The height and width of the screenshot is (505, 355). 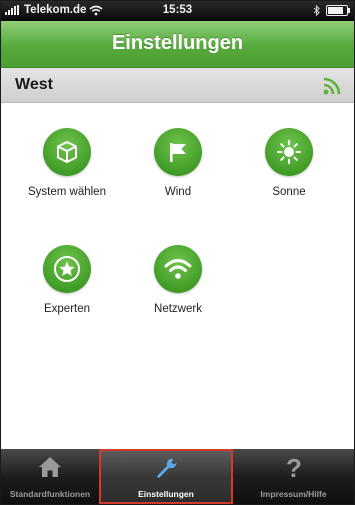 I want to click on tile-system: System wählen, so click(x=67, y=163).